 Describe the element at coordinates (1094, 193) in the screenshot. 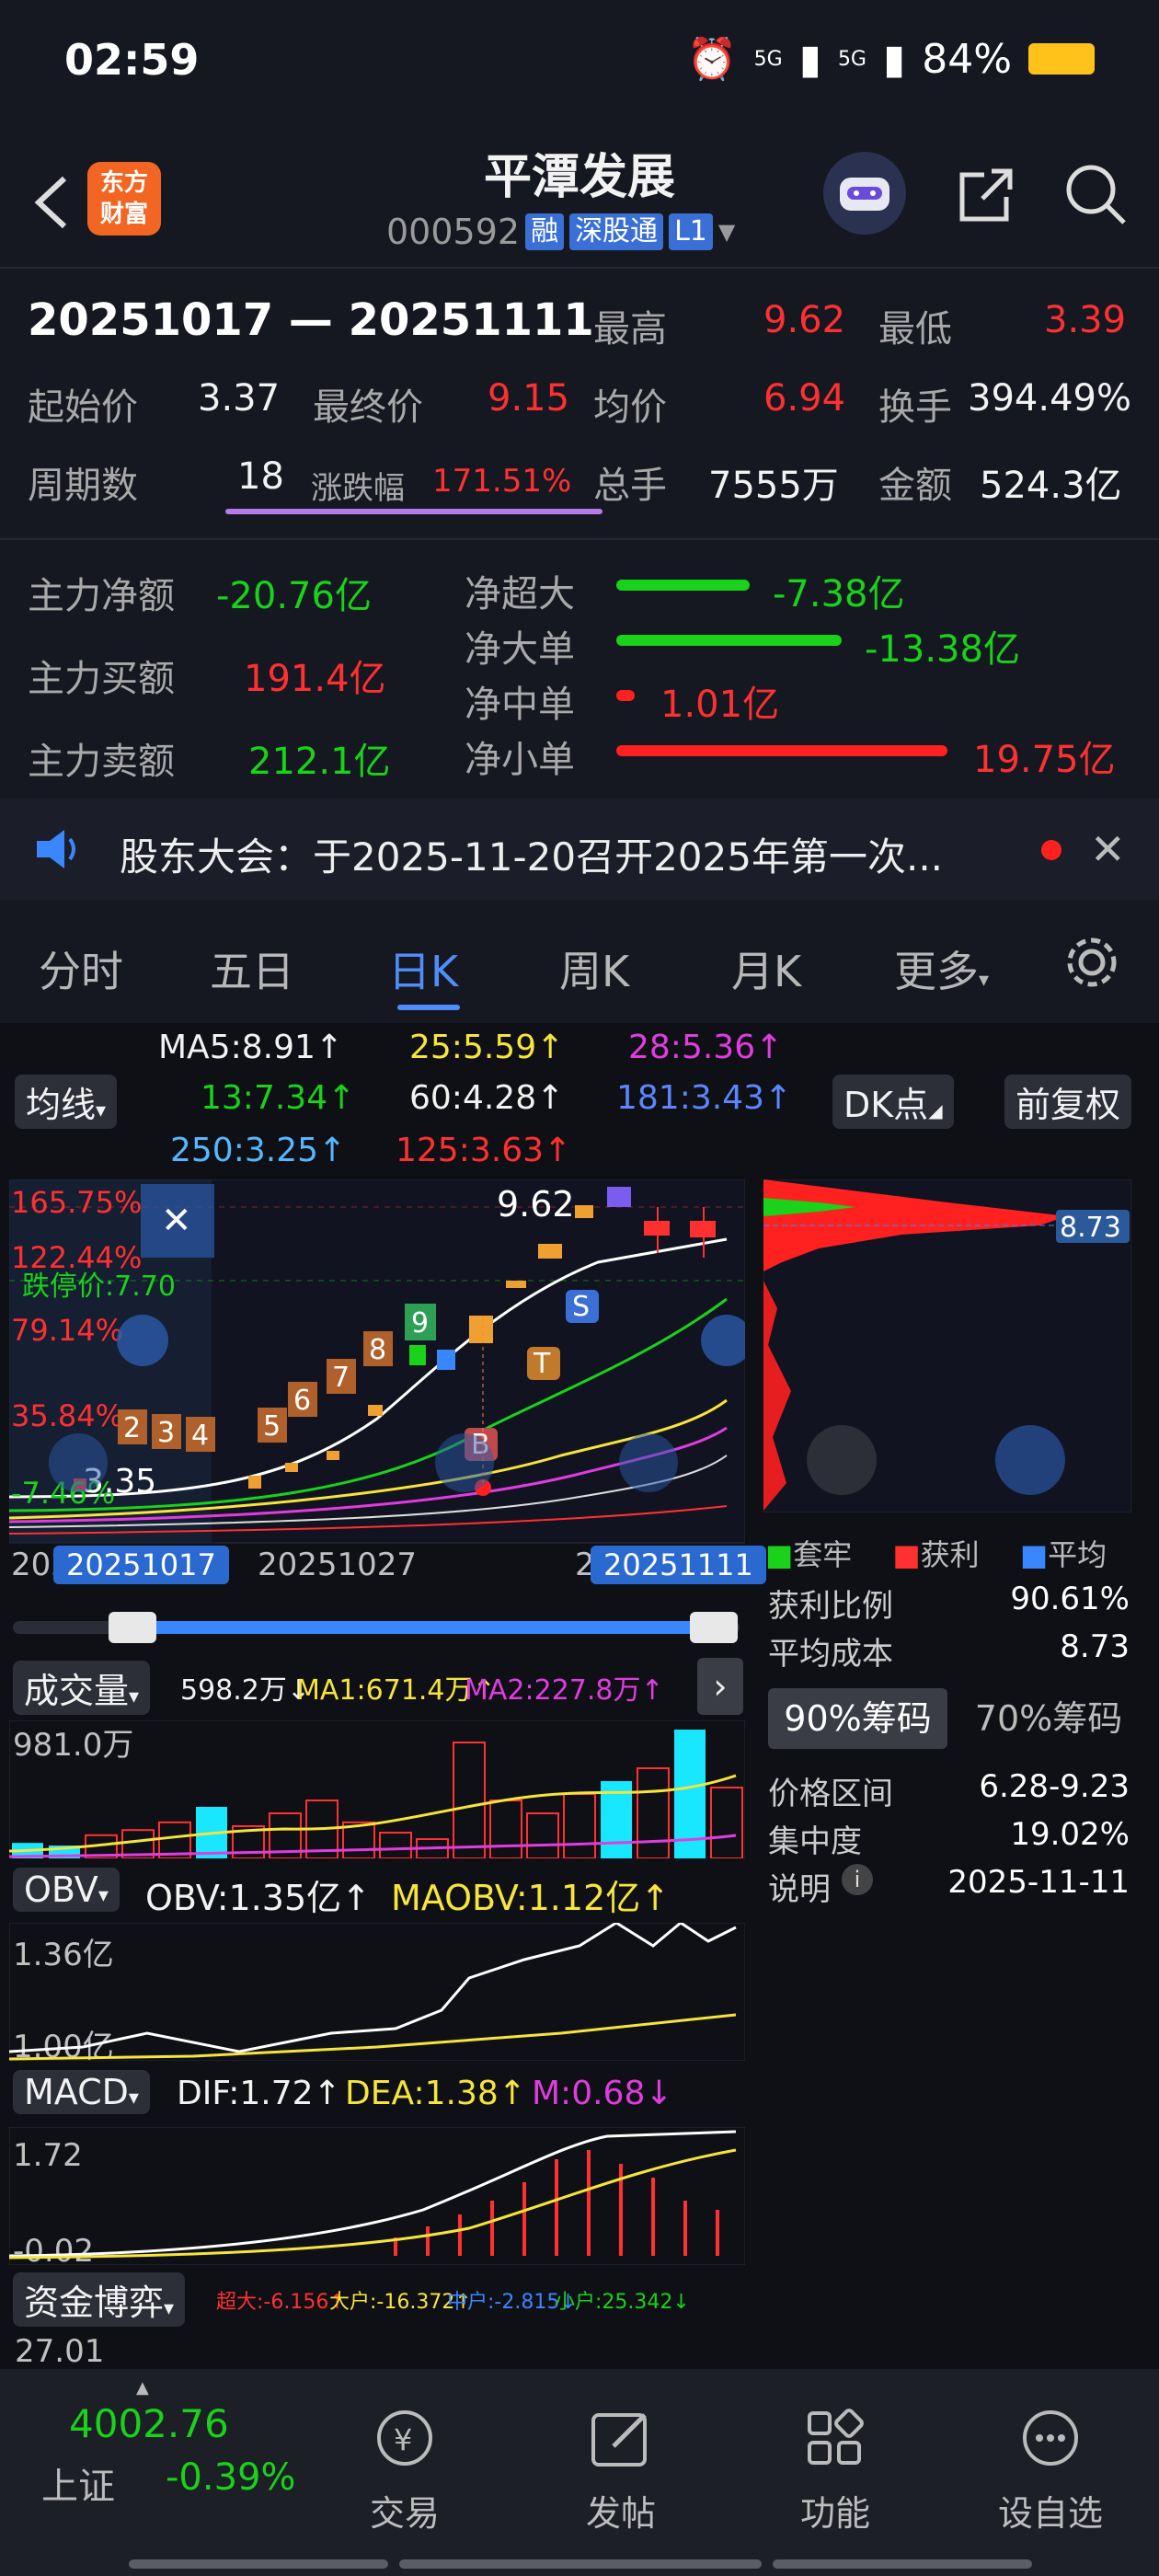

I see `search-icon` at that location.